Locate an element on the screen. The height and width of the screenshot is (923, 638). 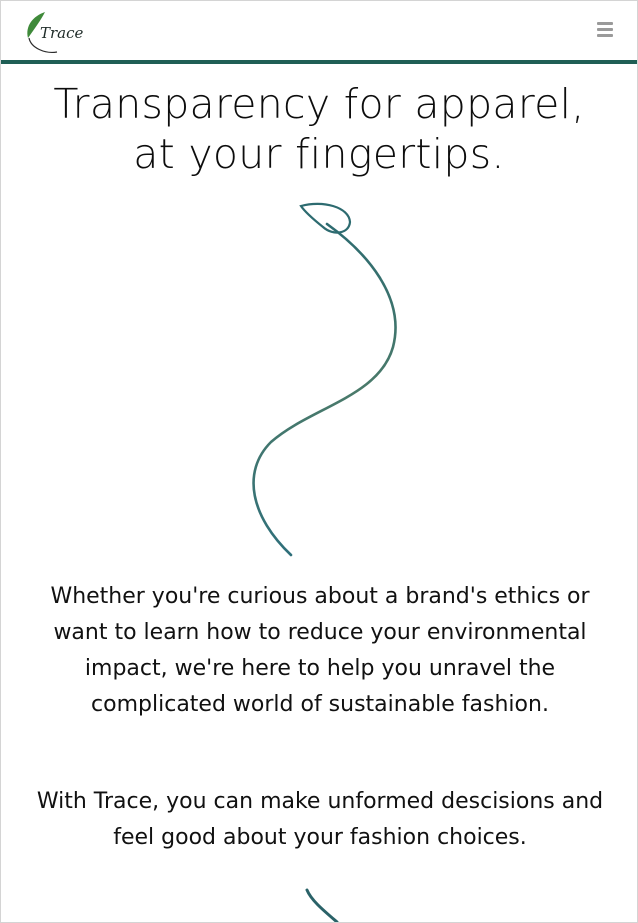
sprout-line-fragment is located at coordinates (322, 905).